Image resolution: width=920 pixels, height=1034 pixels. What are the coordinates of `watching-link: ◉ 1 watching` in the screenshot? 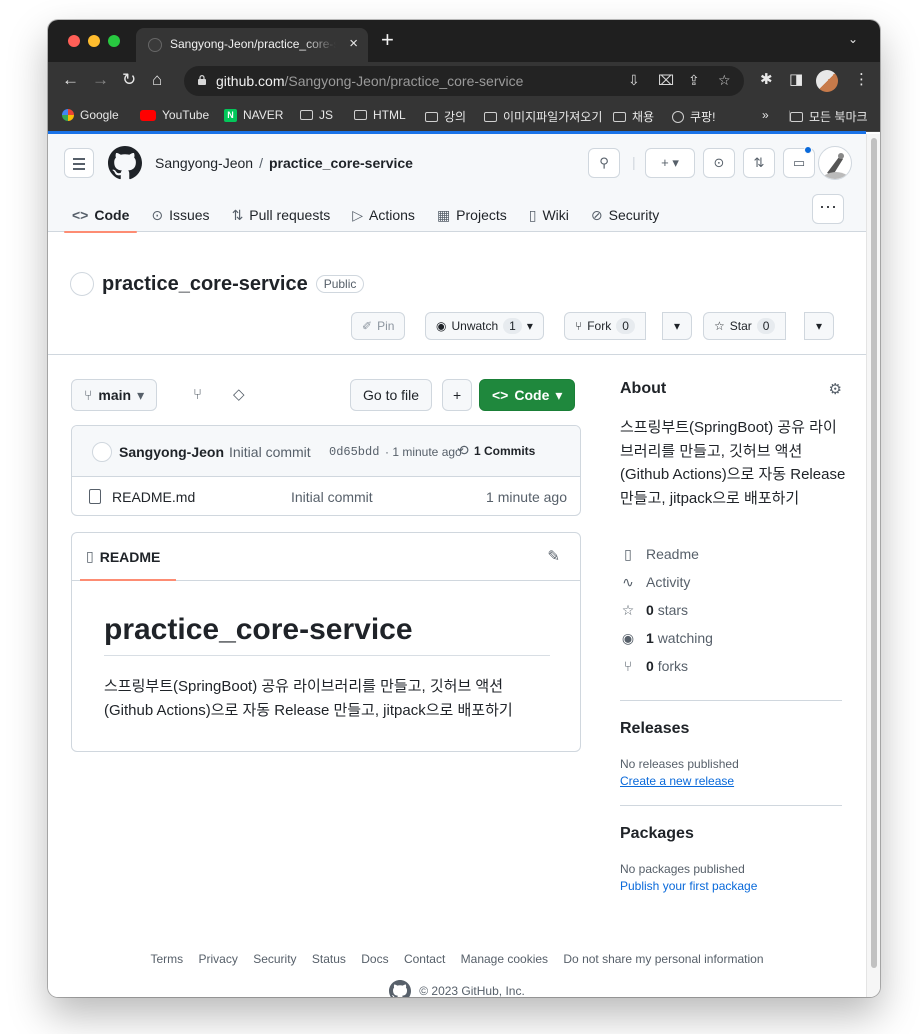 It's located at (666, 638).